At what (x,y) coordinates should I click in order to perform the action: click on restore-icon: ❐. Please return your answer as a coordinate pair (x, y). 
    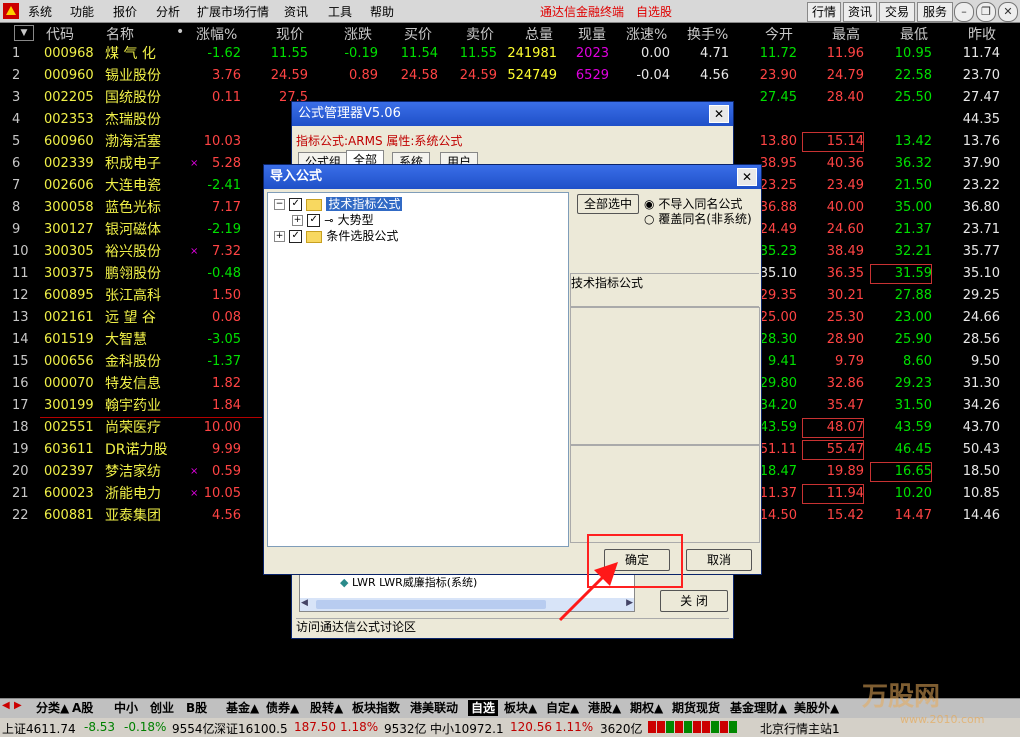
    Looking at the image, I should click on (986, 12).